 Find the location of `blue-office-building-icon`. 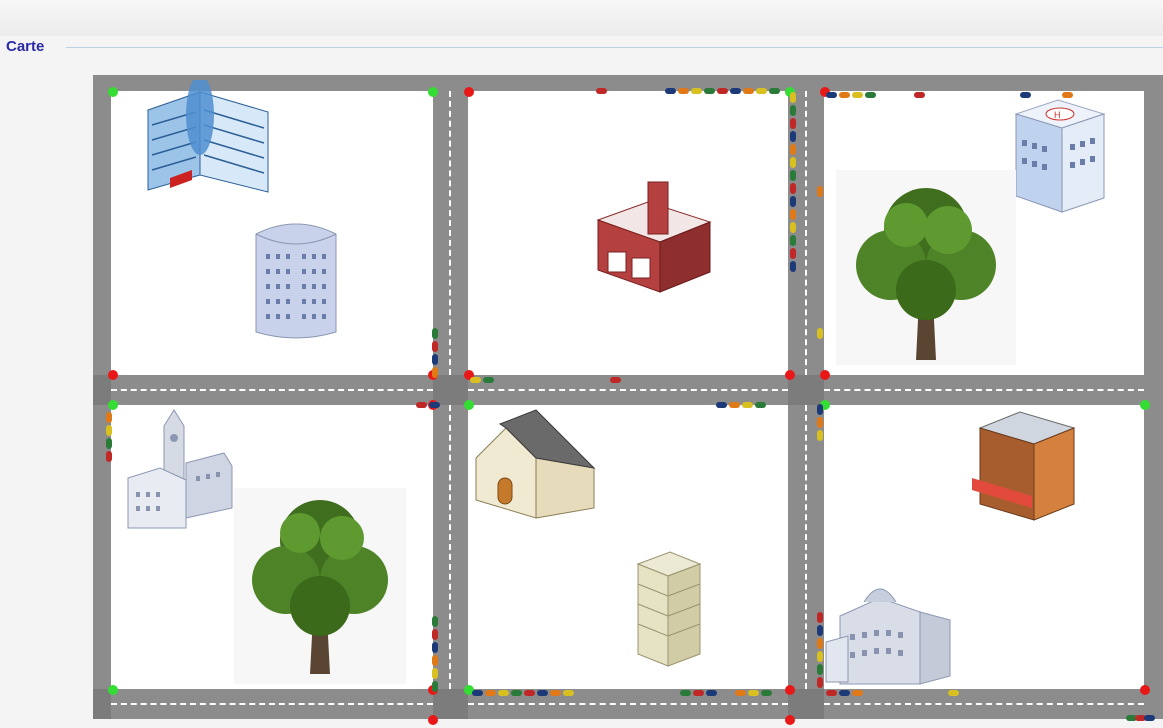

blue-office-building-icon is located at coordinates (208, 136).